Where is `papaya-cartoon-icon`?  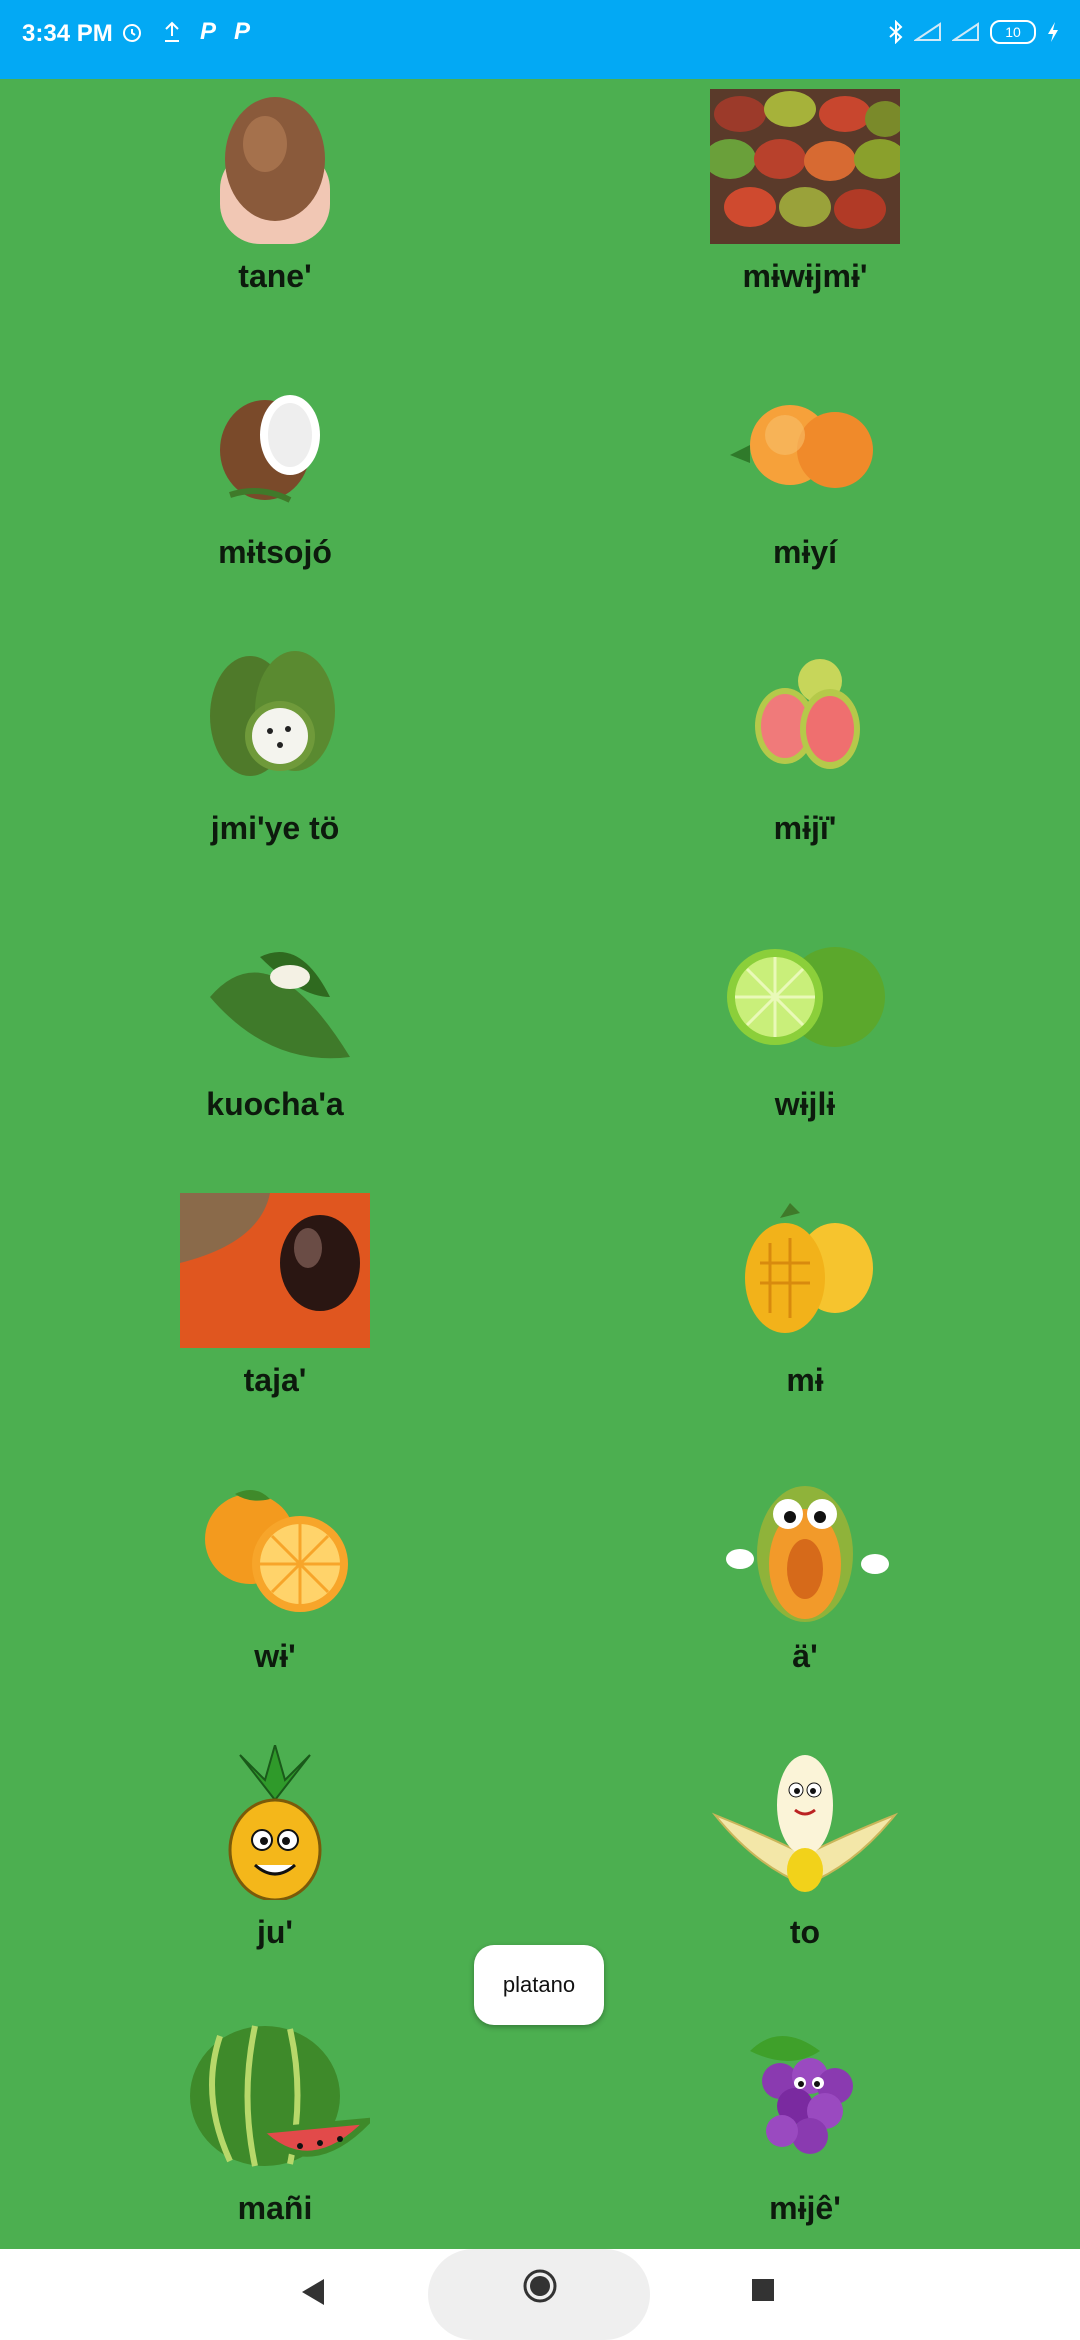
papaya-cartoon-icon is located at coordinates (805, 1546).